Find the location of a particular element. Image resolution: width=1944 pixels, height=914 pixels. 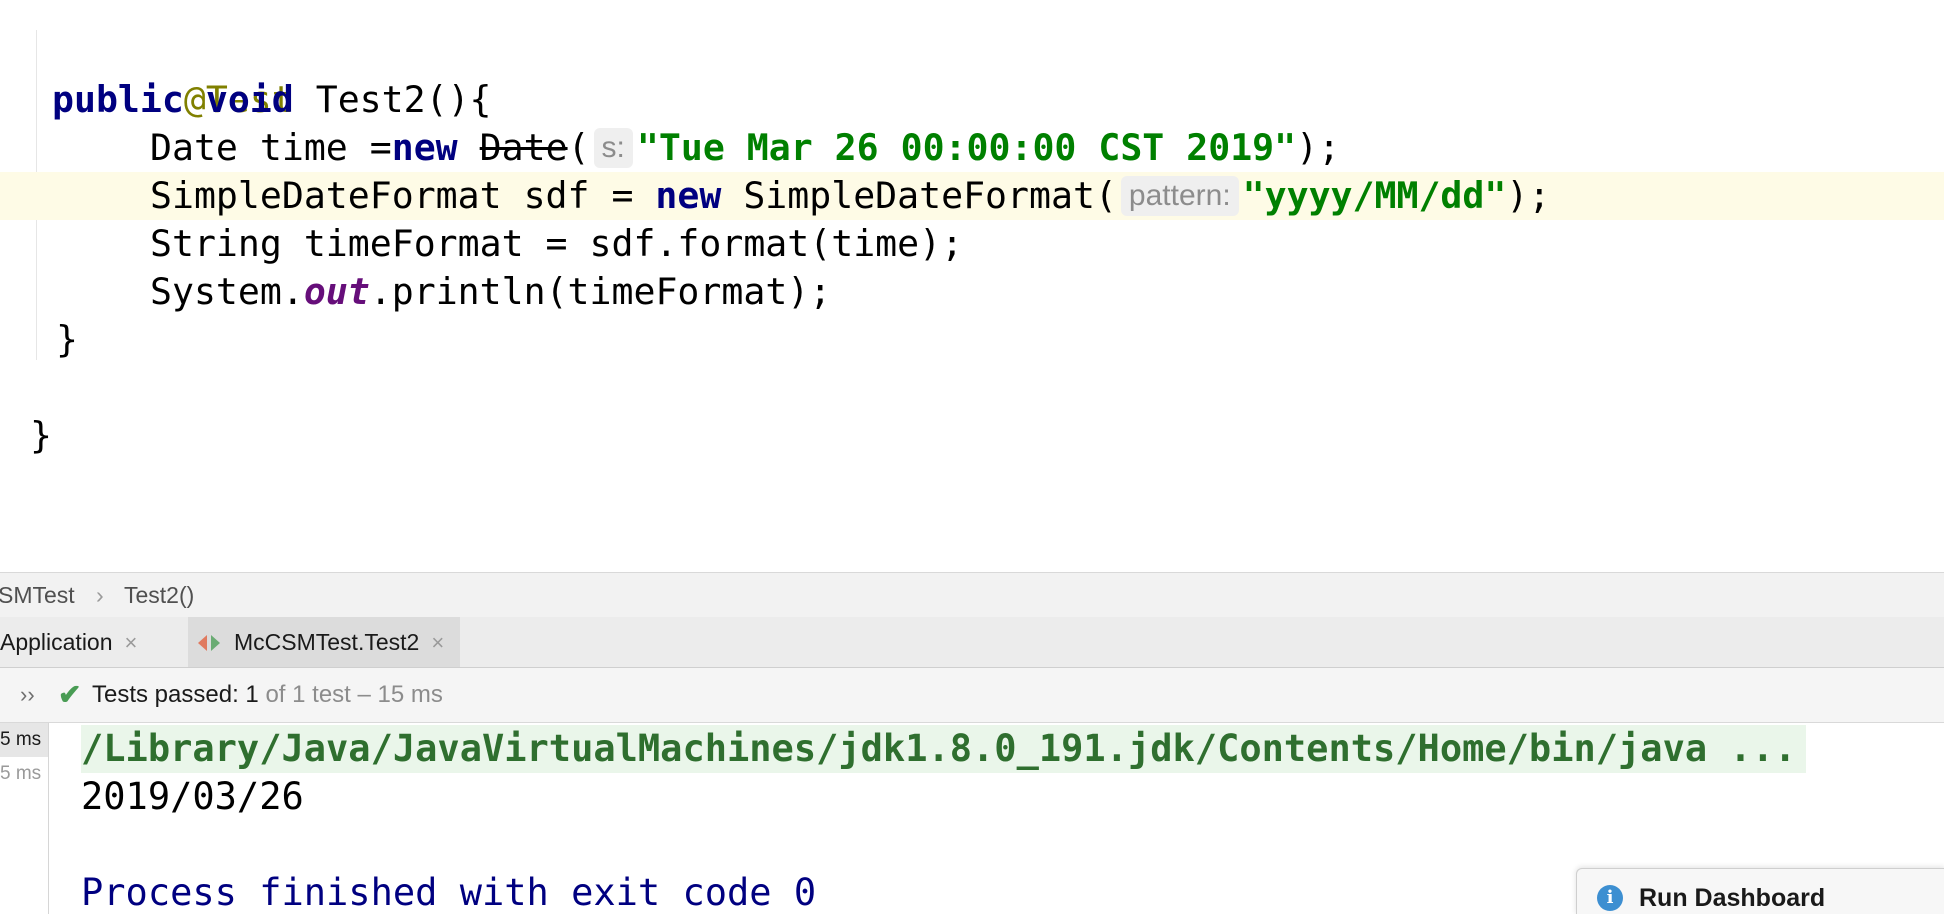

test-time-selected: 5 ms is located at coordinates (24, 740).